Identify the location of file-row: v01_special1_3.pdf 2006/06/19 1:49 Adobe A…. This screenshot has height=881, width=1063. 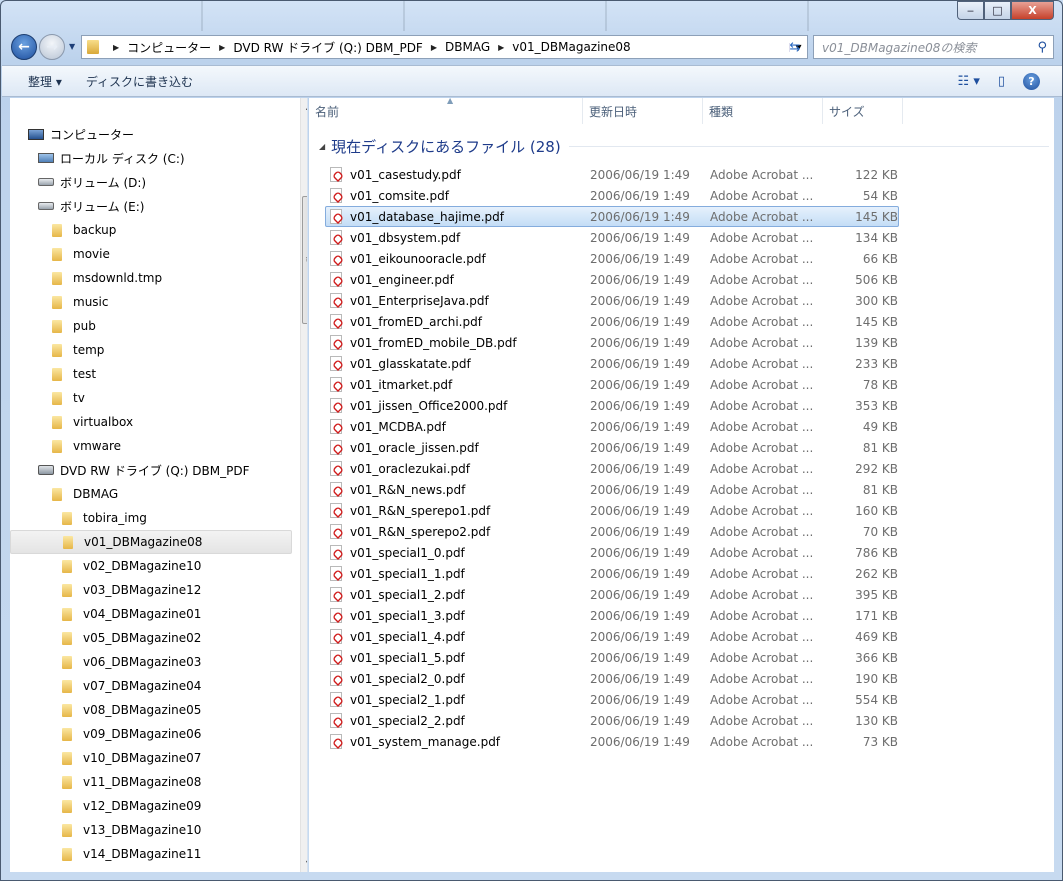
(612, 615).